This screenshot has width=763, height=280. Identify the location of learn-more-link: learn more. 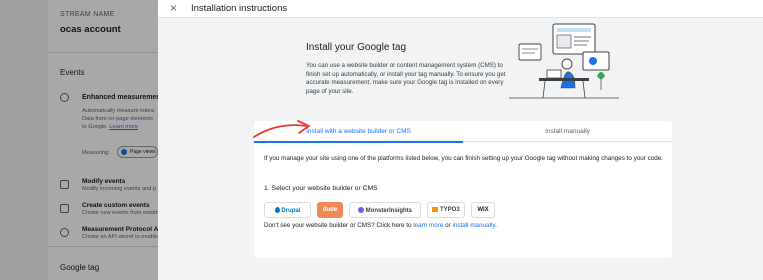
(428, 225).